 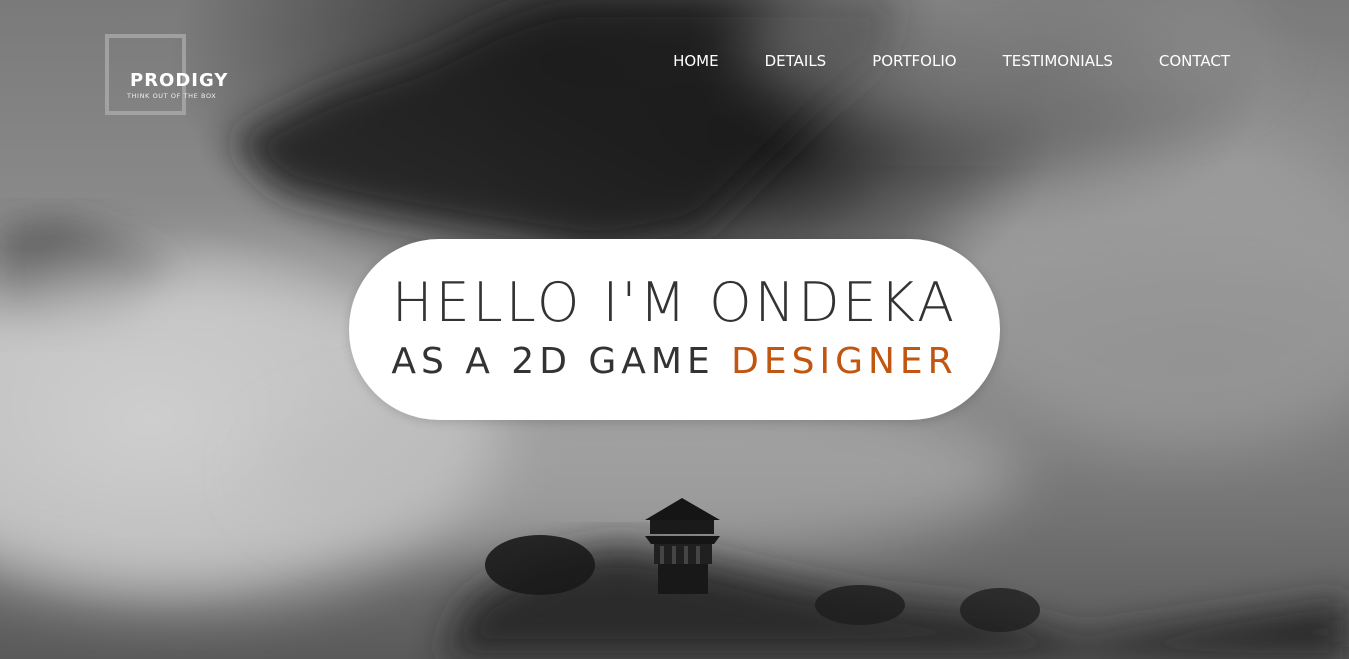 I want to click on site-logo: PRODIGY THINK OUT OF THE BOX, so click(x=175, y=74).